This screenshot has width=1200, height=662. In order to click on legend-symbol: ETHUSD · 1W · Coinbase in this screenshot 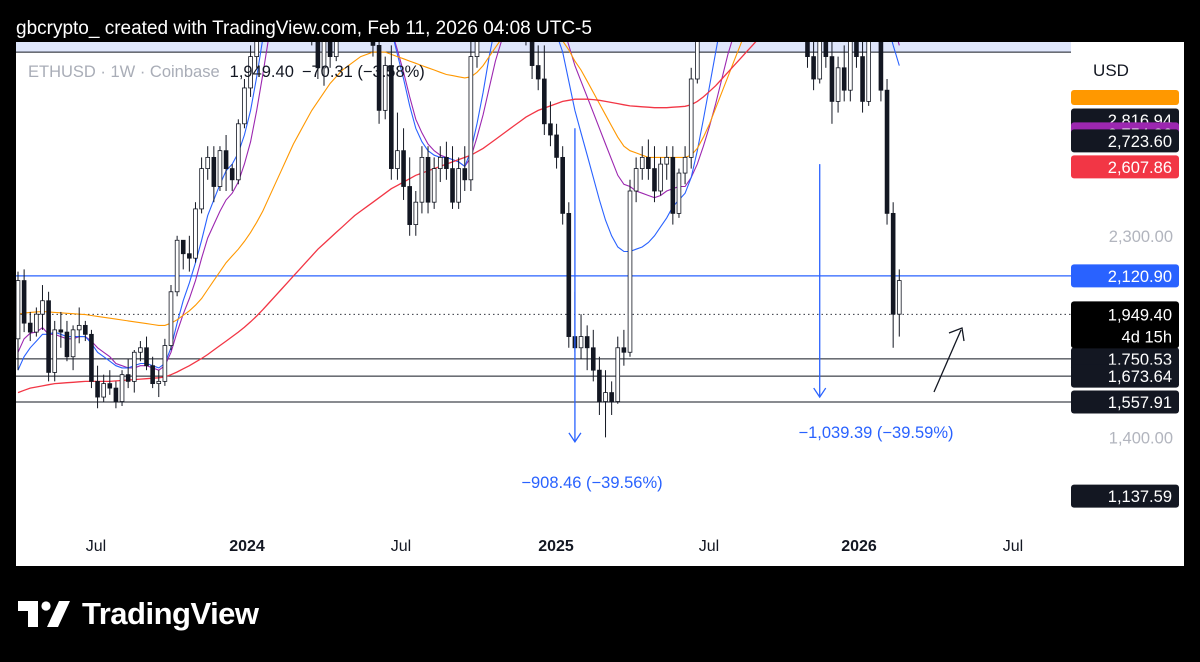, I will do `click(124, 72)`.